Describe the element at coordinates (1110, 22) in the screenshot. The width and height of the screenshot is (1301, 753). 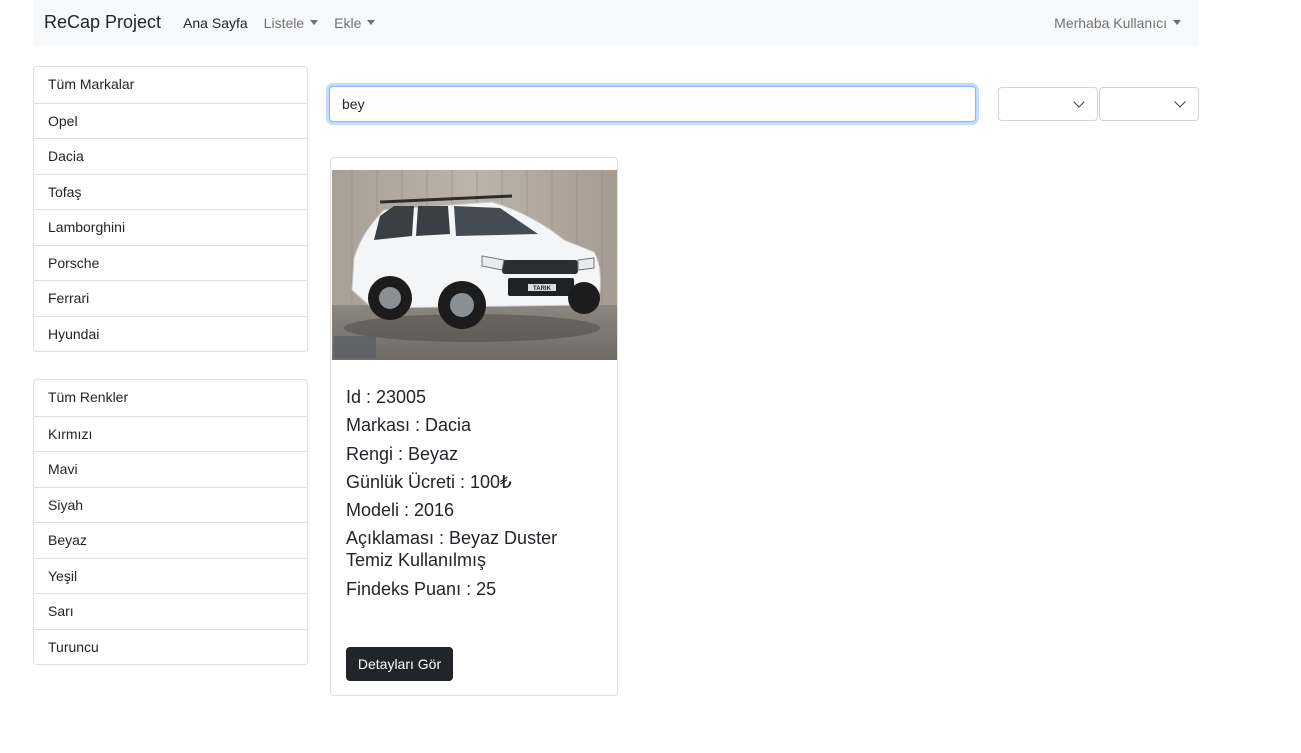
I see `user-menu-label: Merhaba Kullanıcı` at that location.